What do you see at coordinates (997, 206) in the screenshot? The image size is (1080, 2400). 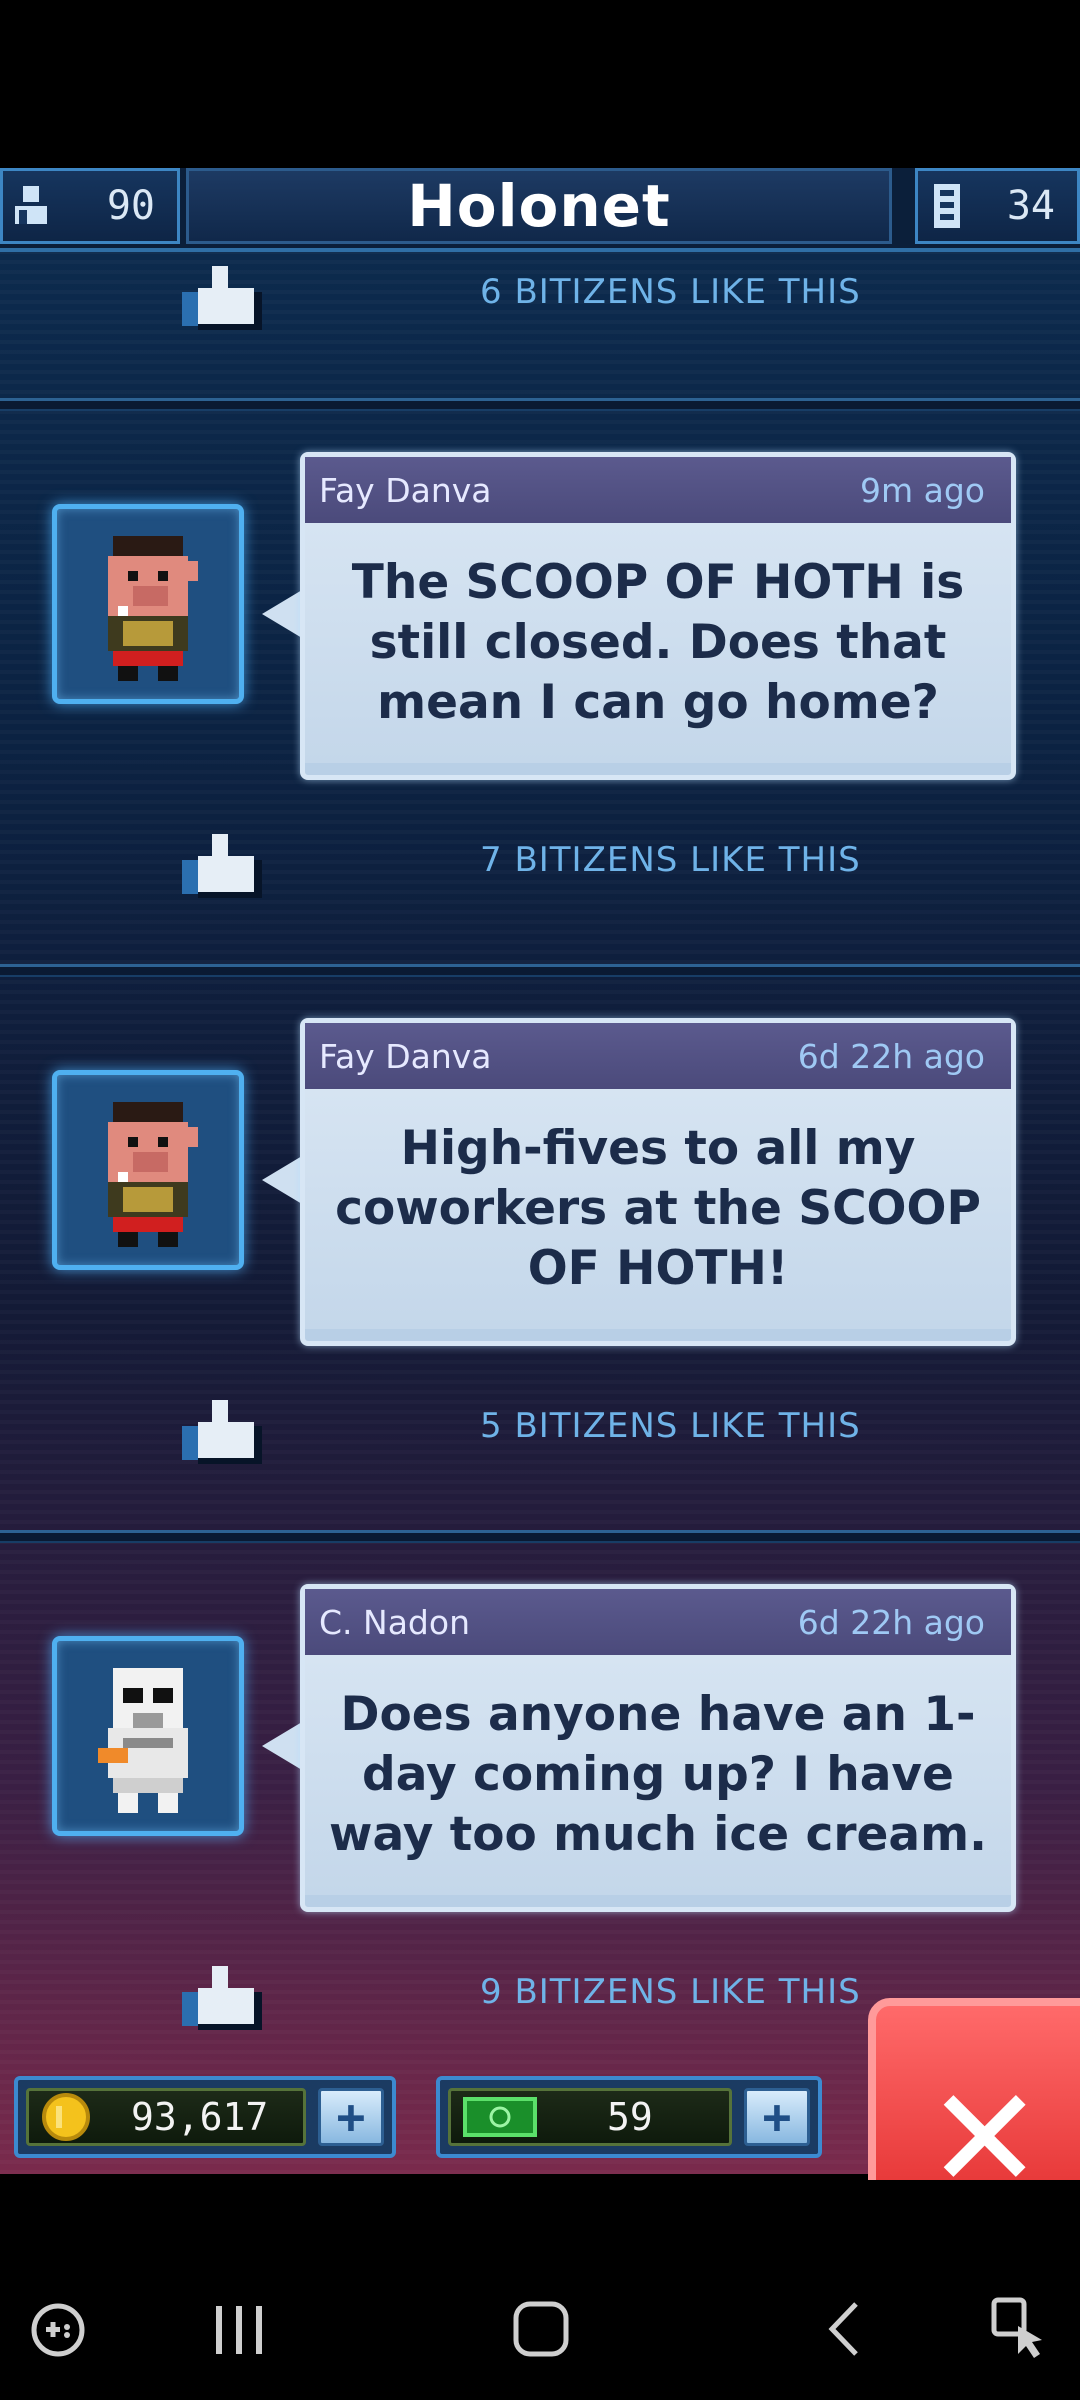 I see `floors-counter: 34` at bounding box center [997, 206].